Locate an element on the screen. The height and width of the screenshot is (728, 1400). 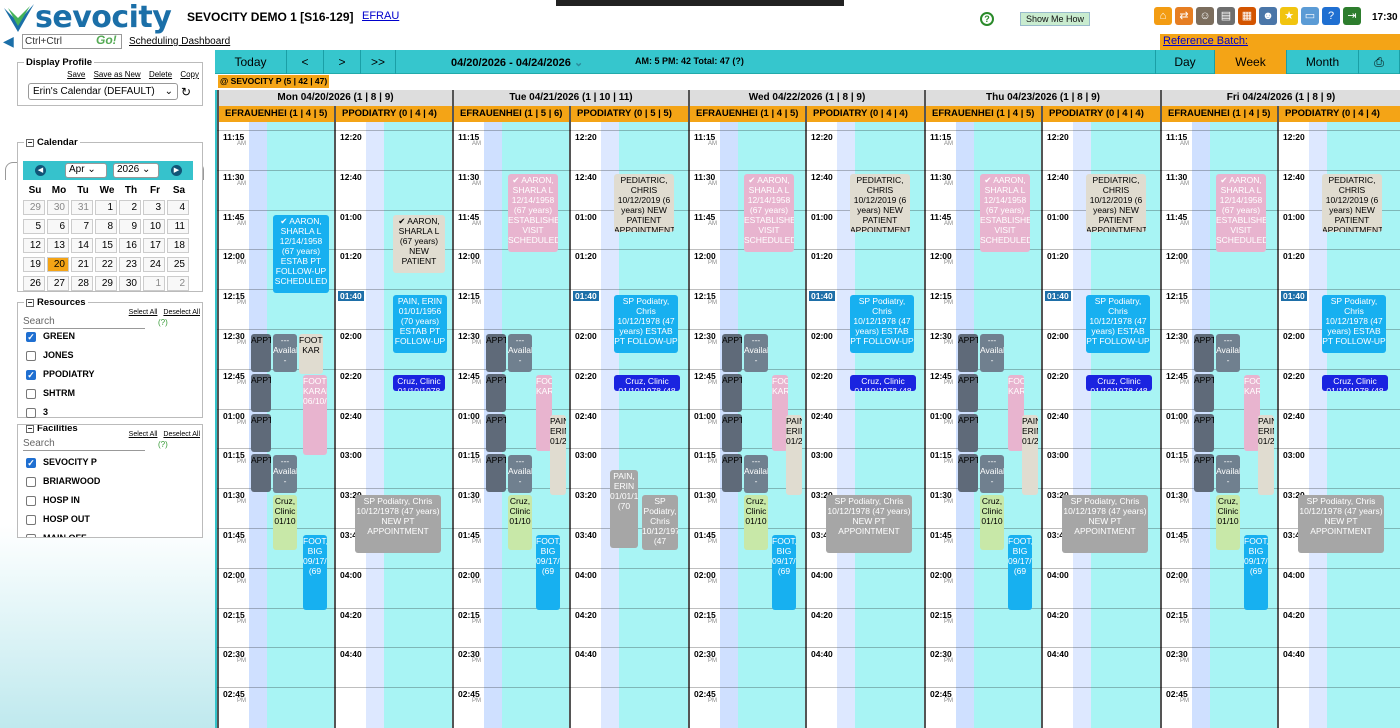
appointment-block: ✔ AARON, SHARLA L (67 years) NEW PATIENT is located at coordinates (419, 244).